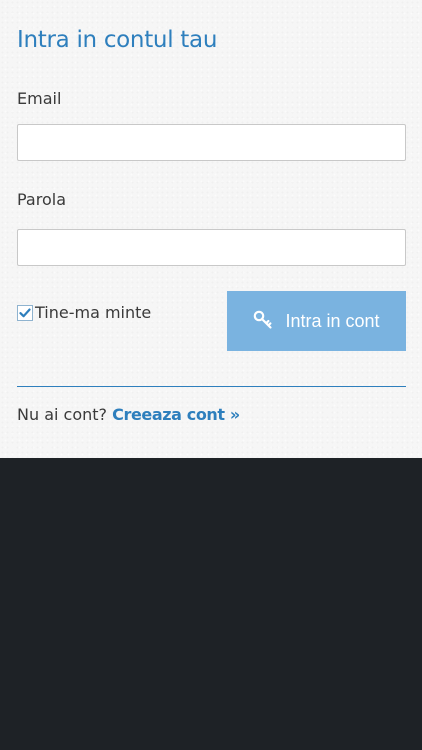 Image resolution: width=422 pixels, height=750 pixels. What do you see at coordinates (93, 312) in the screenshot?
I see `remember-me-label: Tine-ma minte` at bounding box center [93, 312].